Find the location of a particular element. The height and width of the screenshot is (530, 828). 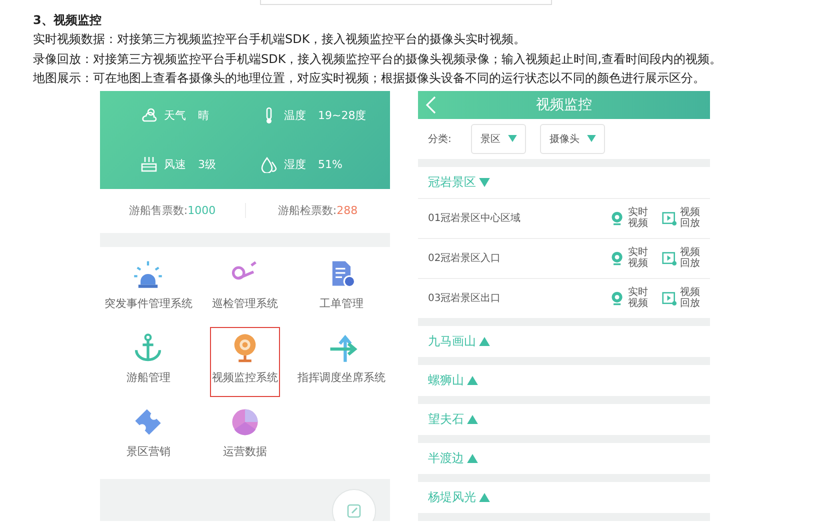

paragraph: 录像回放：对接第三方视频监控平台手机端SDK，接入视频监控平台的摄像头视频录像；输入视频起止时间,查看时间段内的视频。 is located at coordinates (378, 59).